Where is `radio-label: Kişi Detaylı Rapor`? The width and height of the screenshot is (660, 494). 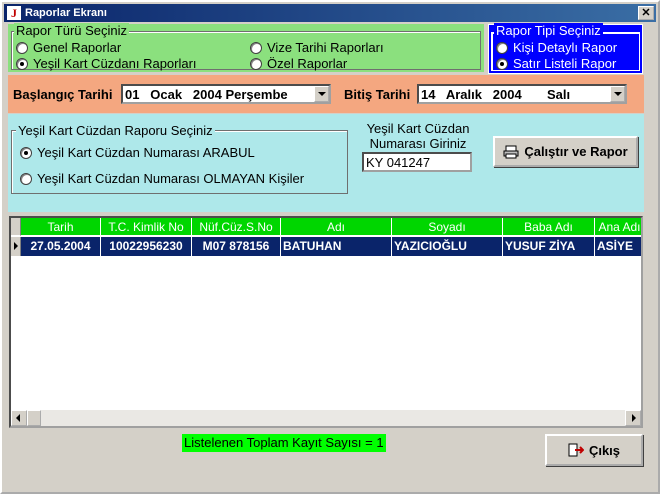
radio-label: Kişi Detaylı Rapor is located at coordinates (565, 47).